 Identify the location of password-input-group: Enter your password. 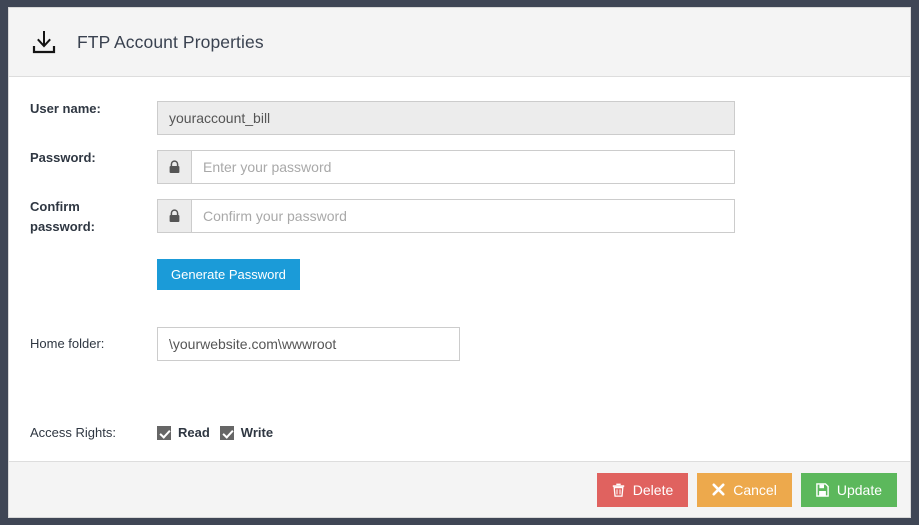
(446, 167).